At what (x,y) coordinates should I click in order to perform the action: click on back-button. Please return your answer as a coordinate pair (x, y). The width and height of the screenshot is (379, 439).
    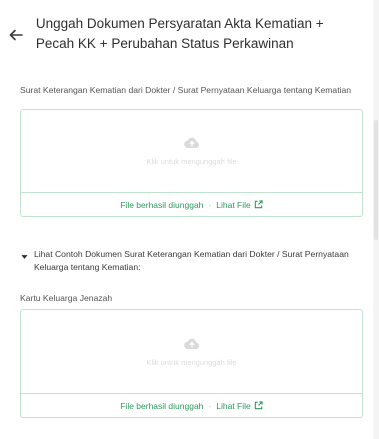
    Looking at the image, I should click on (16, 35).